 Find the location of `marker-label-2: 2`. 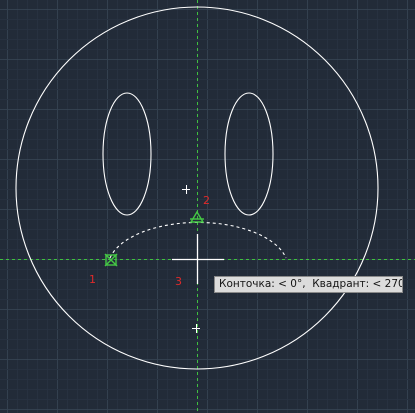

marker-label-2: 2 is located at coordinates (206, 200).